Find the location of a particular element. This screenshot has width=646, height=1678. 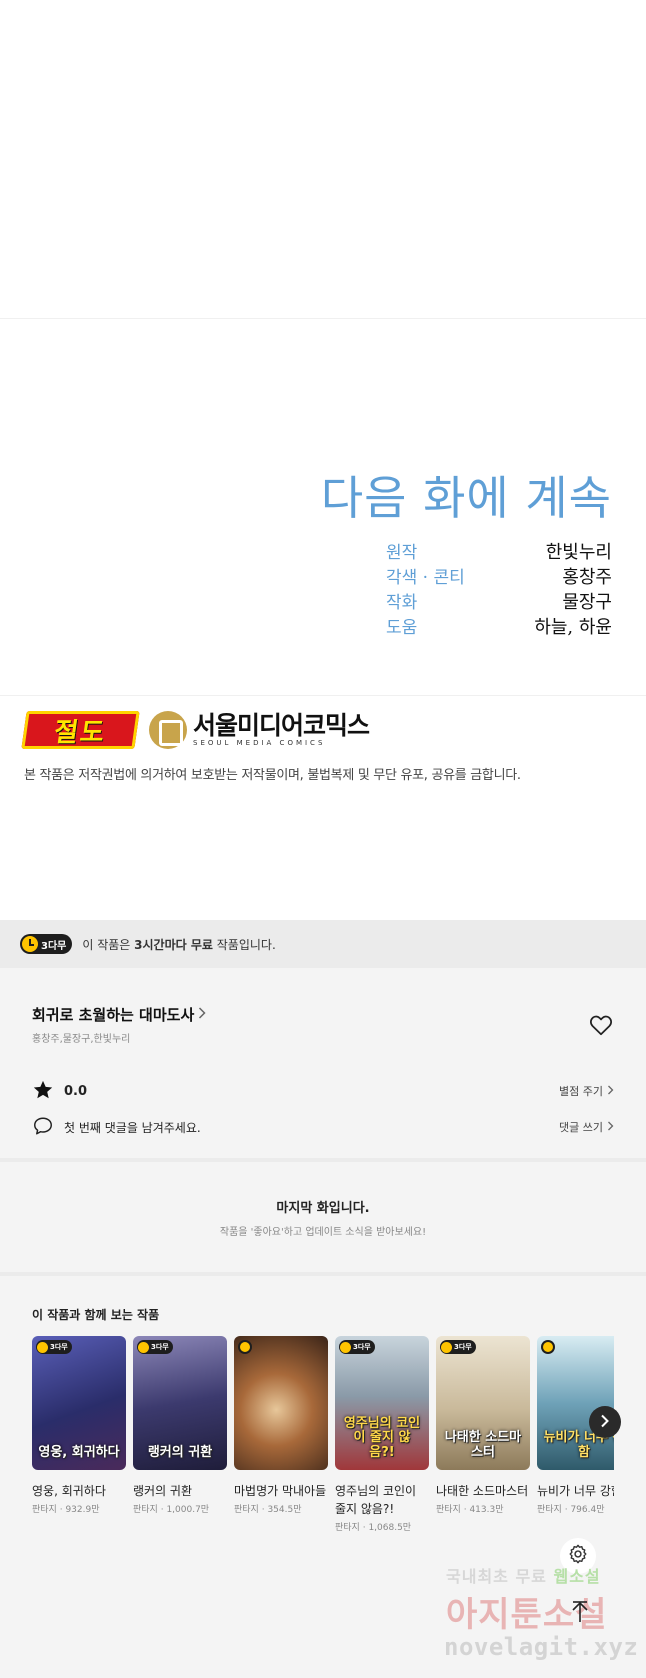

recommendation-thumbnail: 3다무 영웅, 회귀하다 is located at coordinates (79, 1403).